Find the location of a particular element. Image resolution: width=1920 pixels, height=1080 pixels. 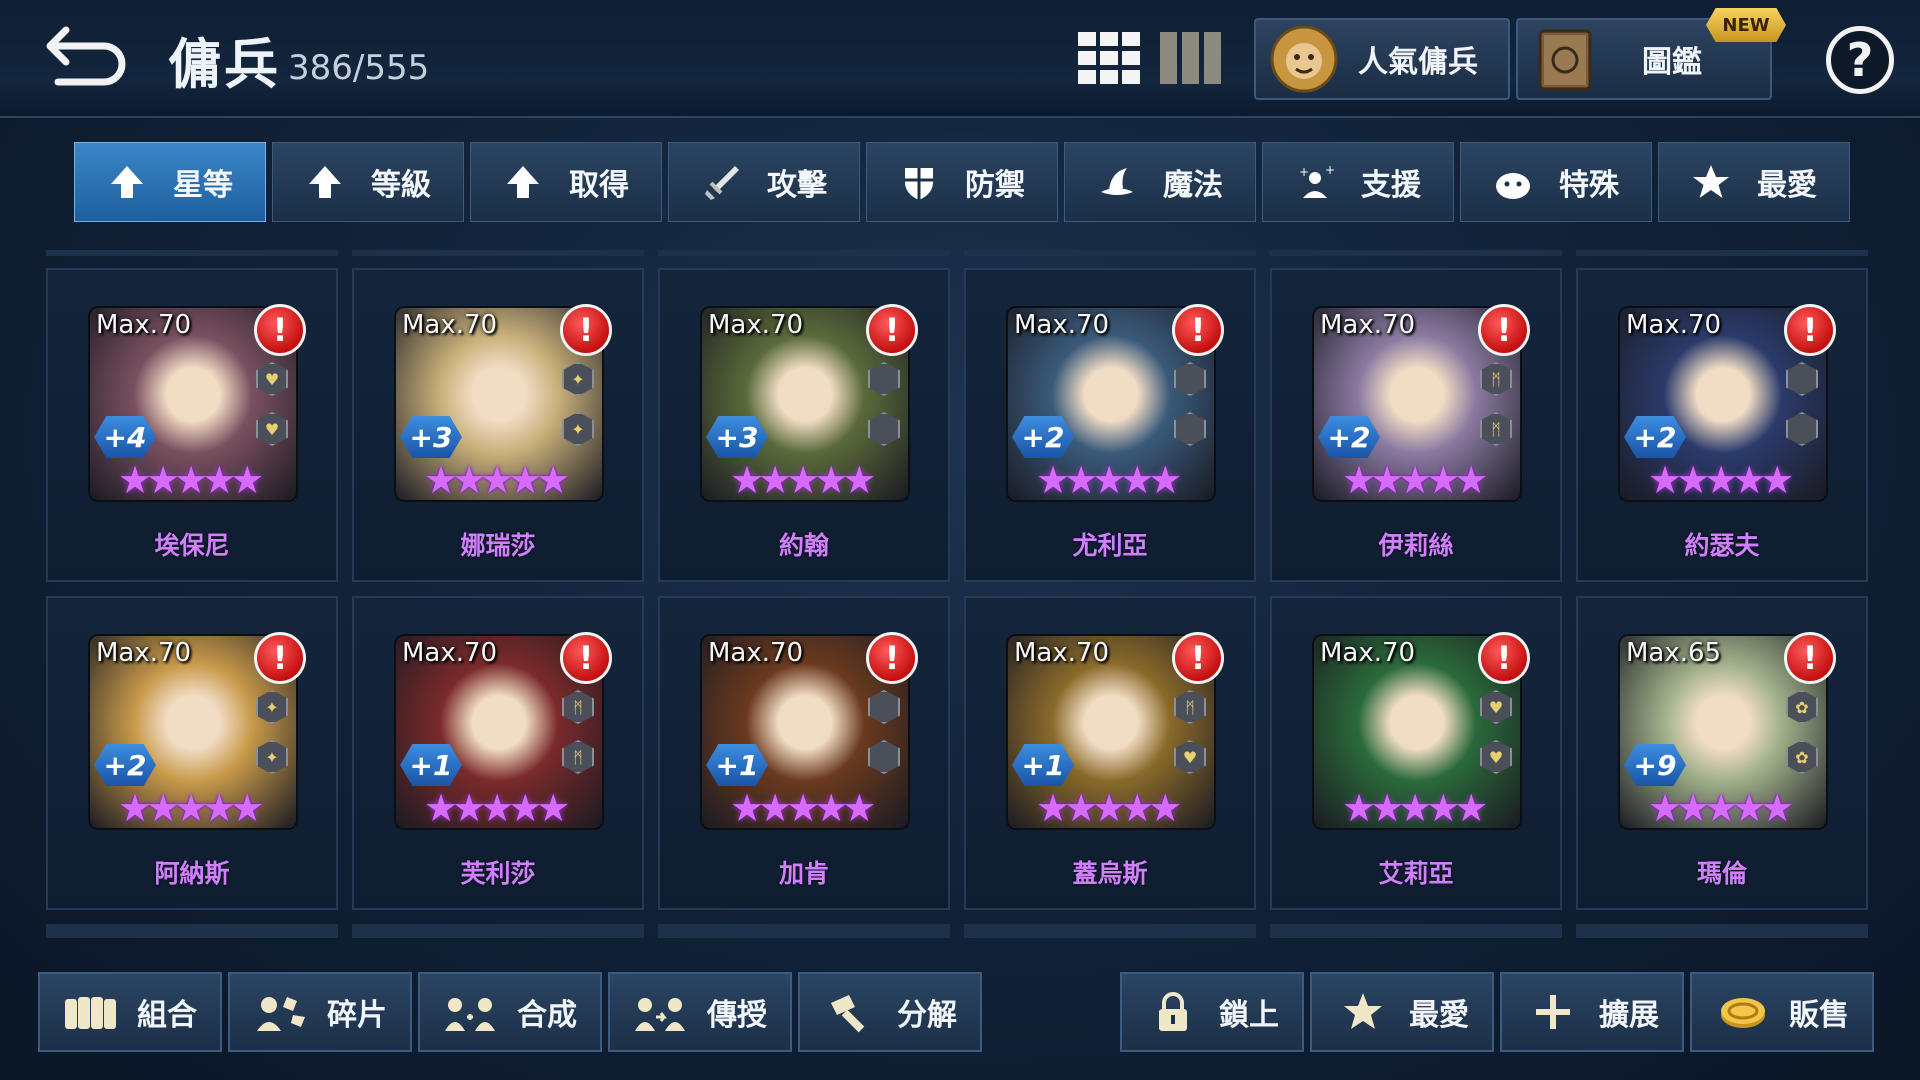

combine-button: 組合 is located at coordinates (130, 1012).